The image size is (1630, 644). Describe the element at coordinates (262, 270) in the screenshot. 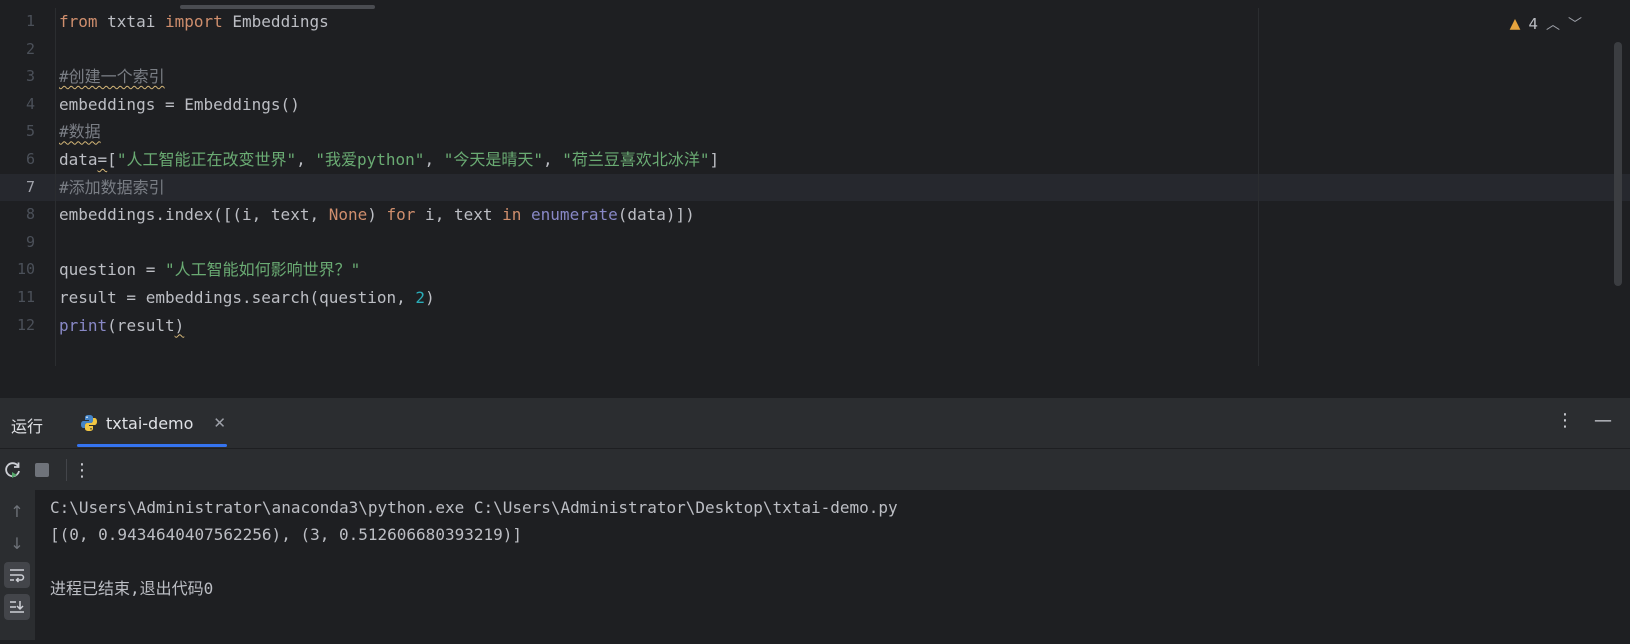

I see `code-token: "人工智能如何影响世界？"` at that location.